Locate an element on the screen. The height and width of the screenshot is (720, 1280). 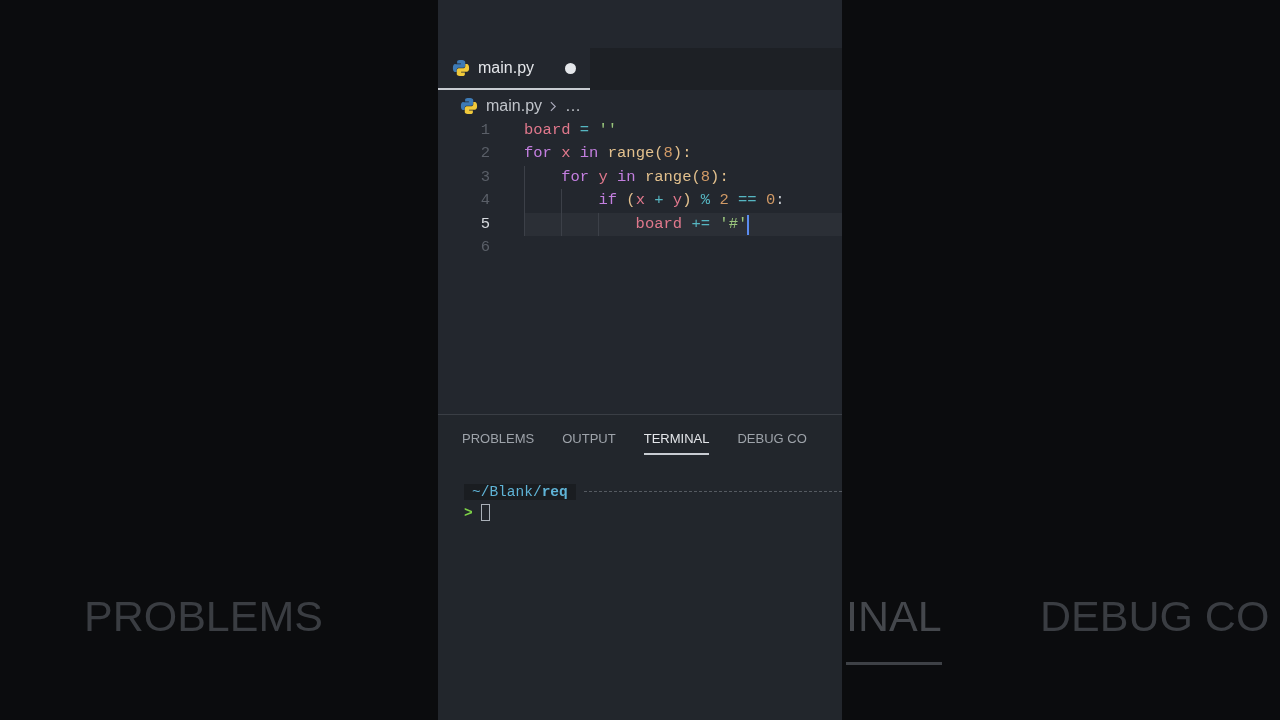
text-cursor is located at coordinates (748, 224).